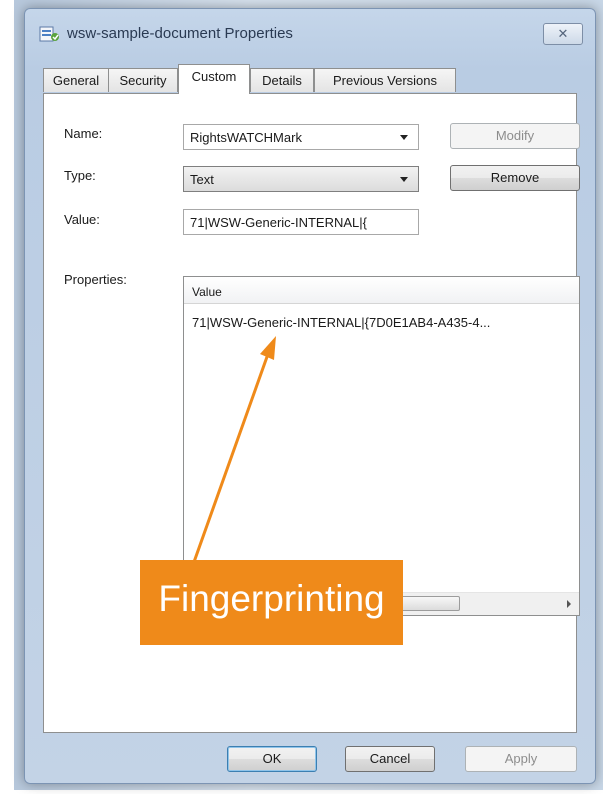  Describe the element at coordinates (83, 133) in the screenshot. I see `name-label: Name:` at that location.